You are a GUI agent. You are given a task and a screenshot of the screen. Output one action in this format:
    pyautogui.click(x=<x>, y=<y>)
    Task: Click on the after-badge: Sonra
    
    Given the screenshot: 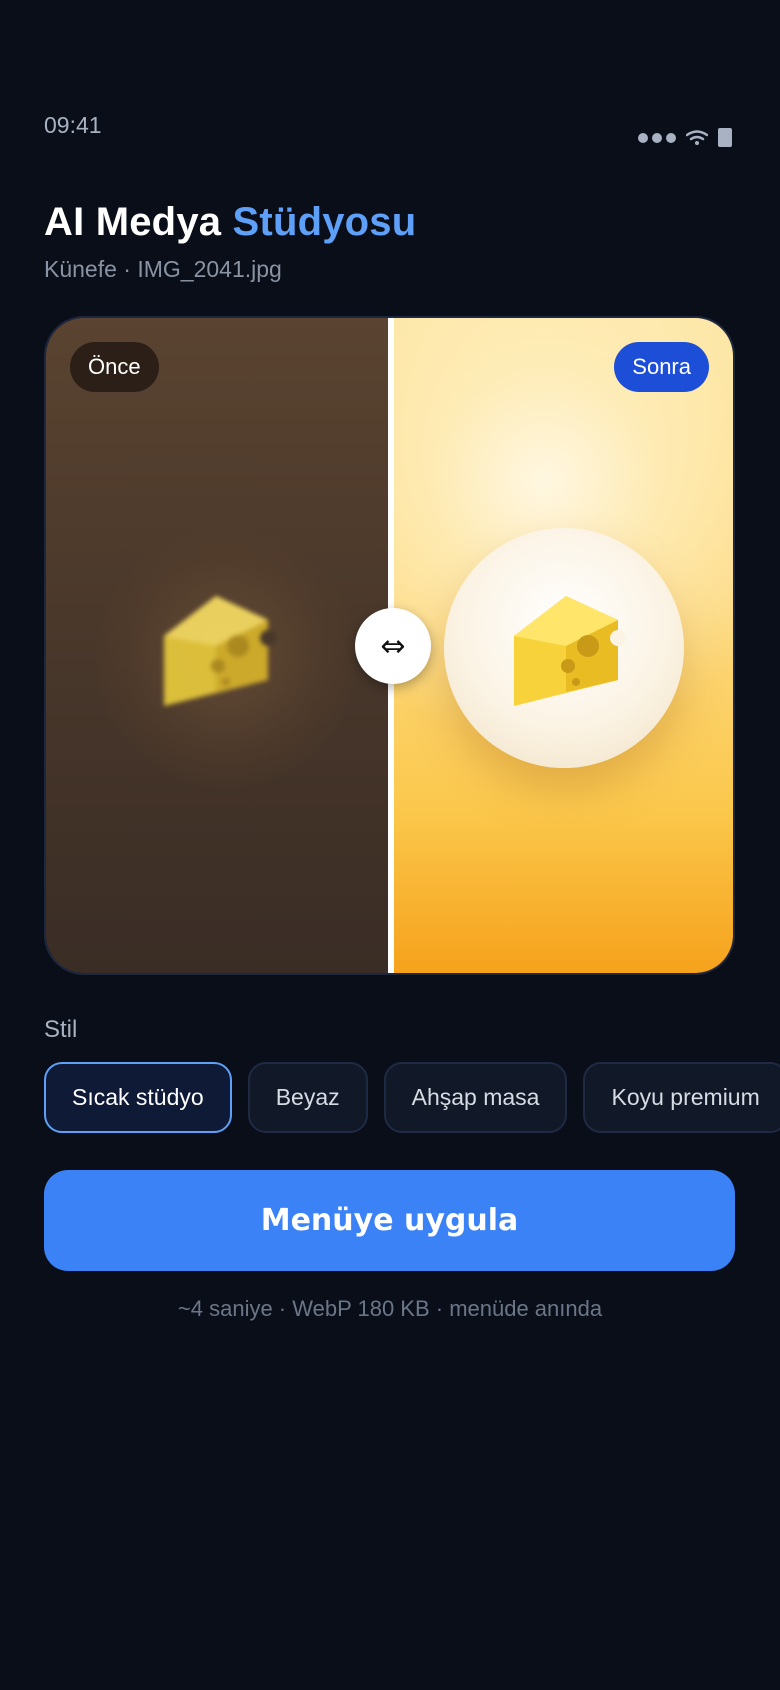 What is the action you would take?
    pyautogui.click(x=661, y=367)
    